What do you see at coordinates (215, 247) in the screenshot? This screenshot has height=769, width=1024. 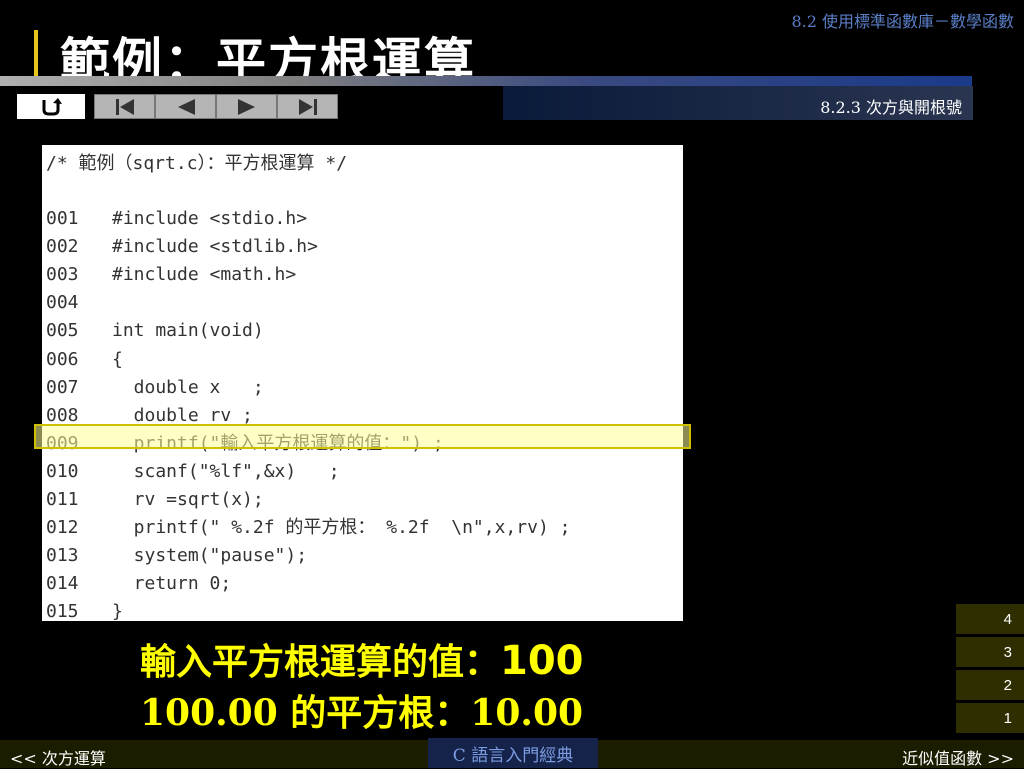 I see `line-code: #include <stdlib.h>` at bounding box center [215, 247].